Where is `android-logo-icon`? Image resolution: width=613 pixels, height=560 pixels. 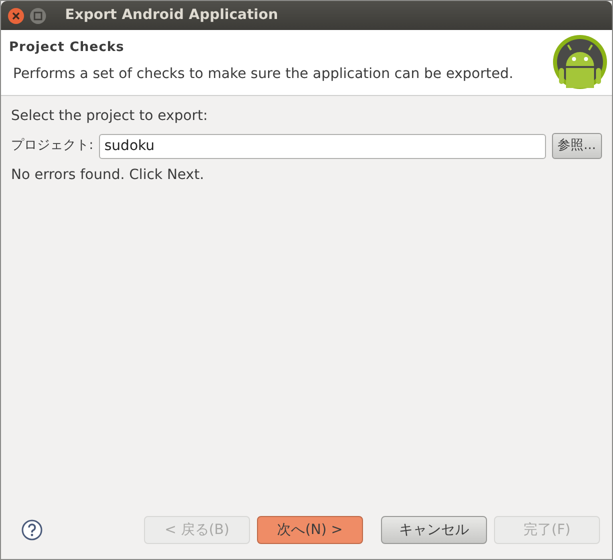
android-logo-icon is located at coordinates (580, 62).